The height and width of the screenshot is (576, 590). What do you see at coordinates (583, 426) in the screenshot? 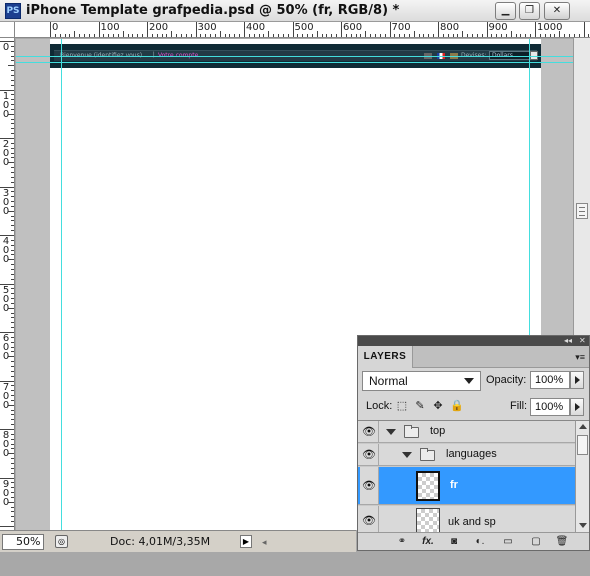
I see `scroll-up-icon` at bounding box center [583, 426].